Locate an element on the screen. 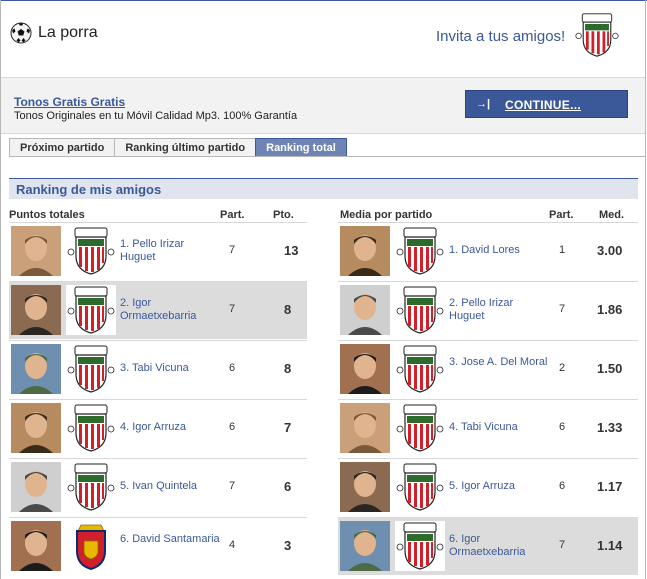 Image resolution: width=647 pixels, height=579 pixels. app-header: La porra Invita a tus amigos! is located at coordinates (323, 38).